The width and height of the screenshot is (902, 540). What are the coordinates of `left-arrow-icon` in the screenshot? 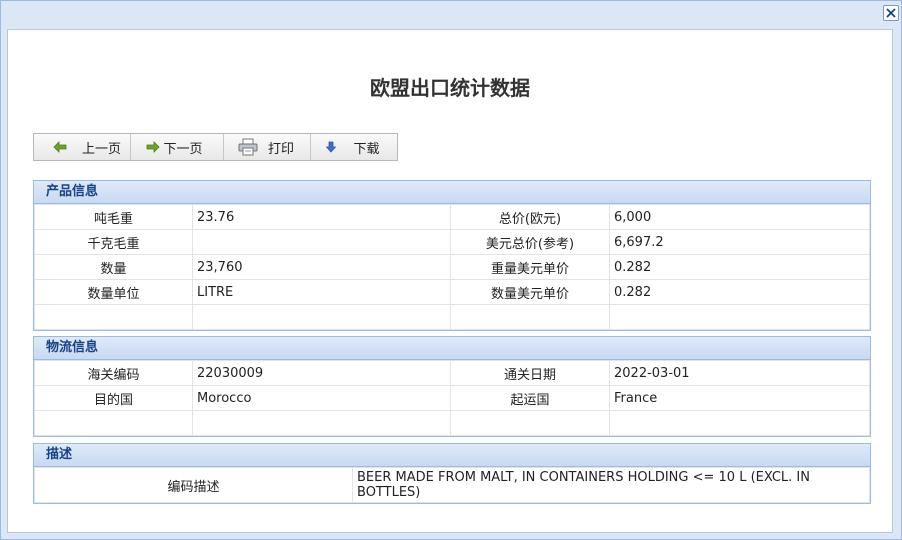 It's located at (60, 147).